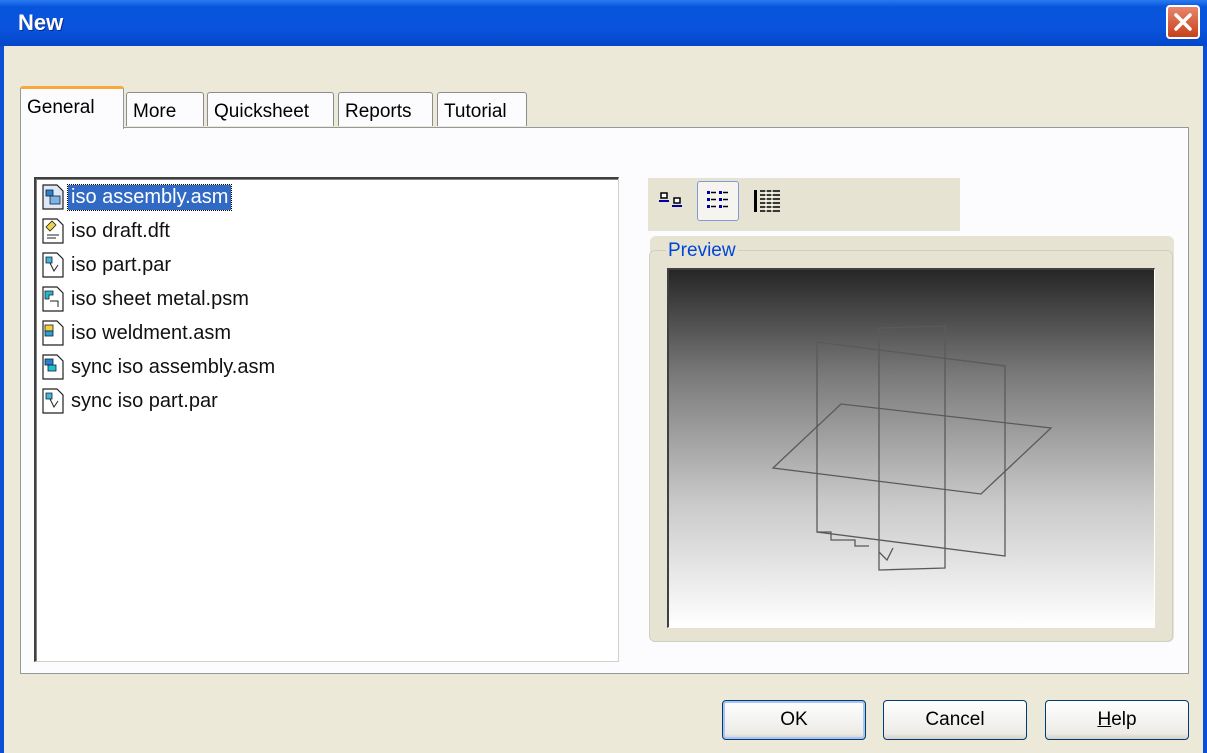  I want to click on help-label: elp, so click(1124, 719).